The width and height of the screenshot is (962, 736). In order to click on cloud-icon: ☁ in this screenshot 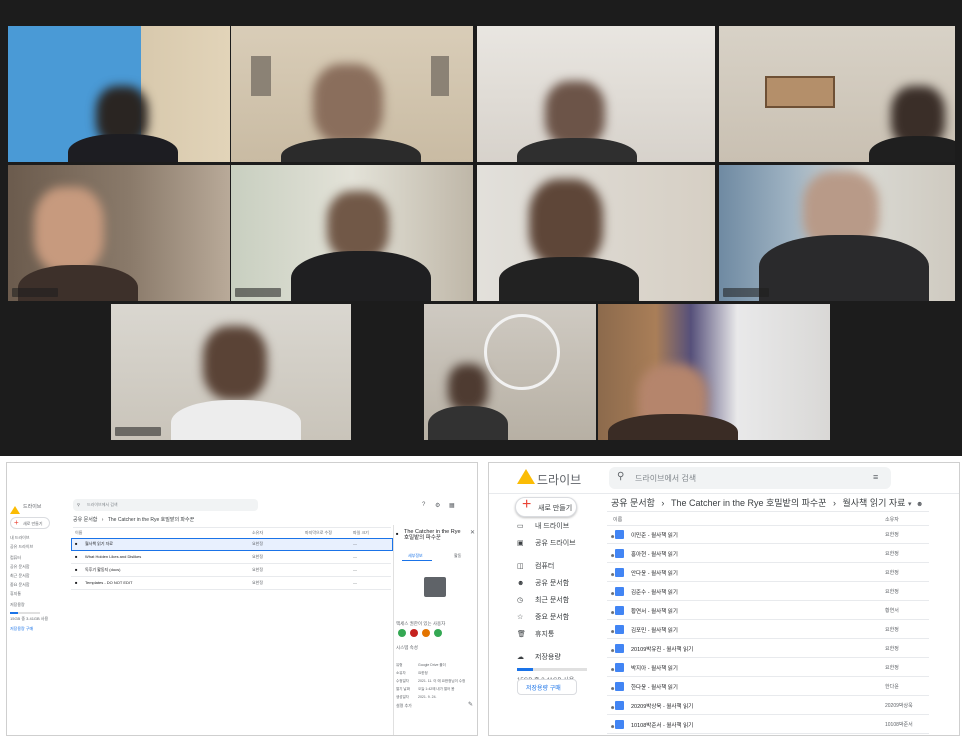, I will do `click(520, 657)`.